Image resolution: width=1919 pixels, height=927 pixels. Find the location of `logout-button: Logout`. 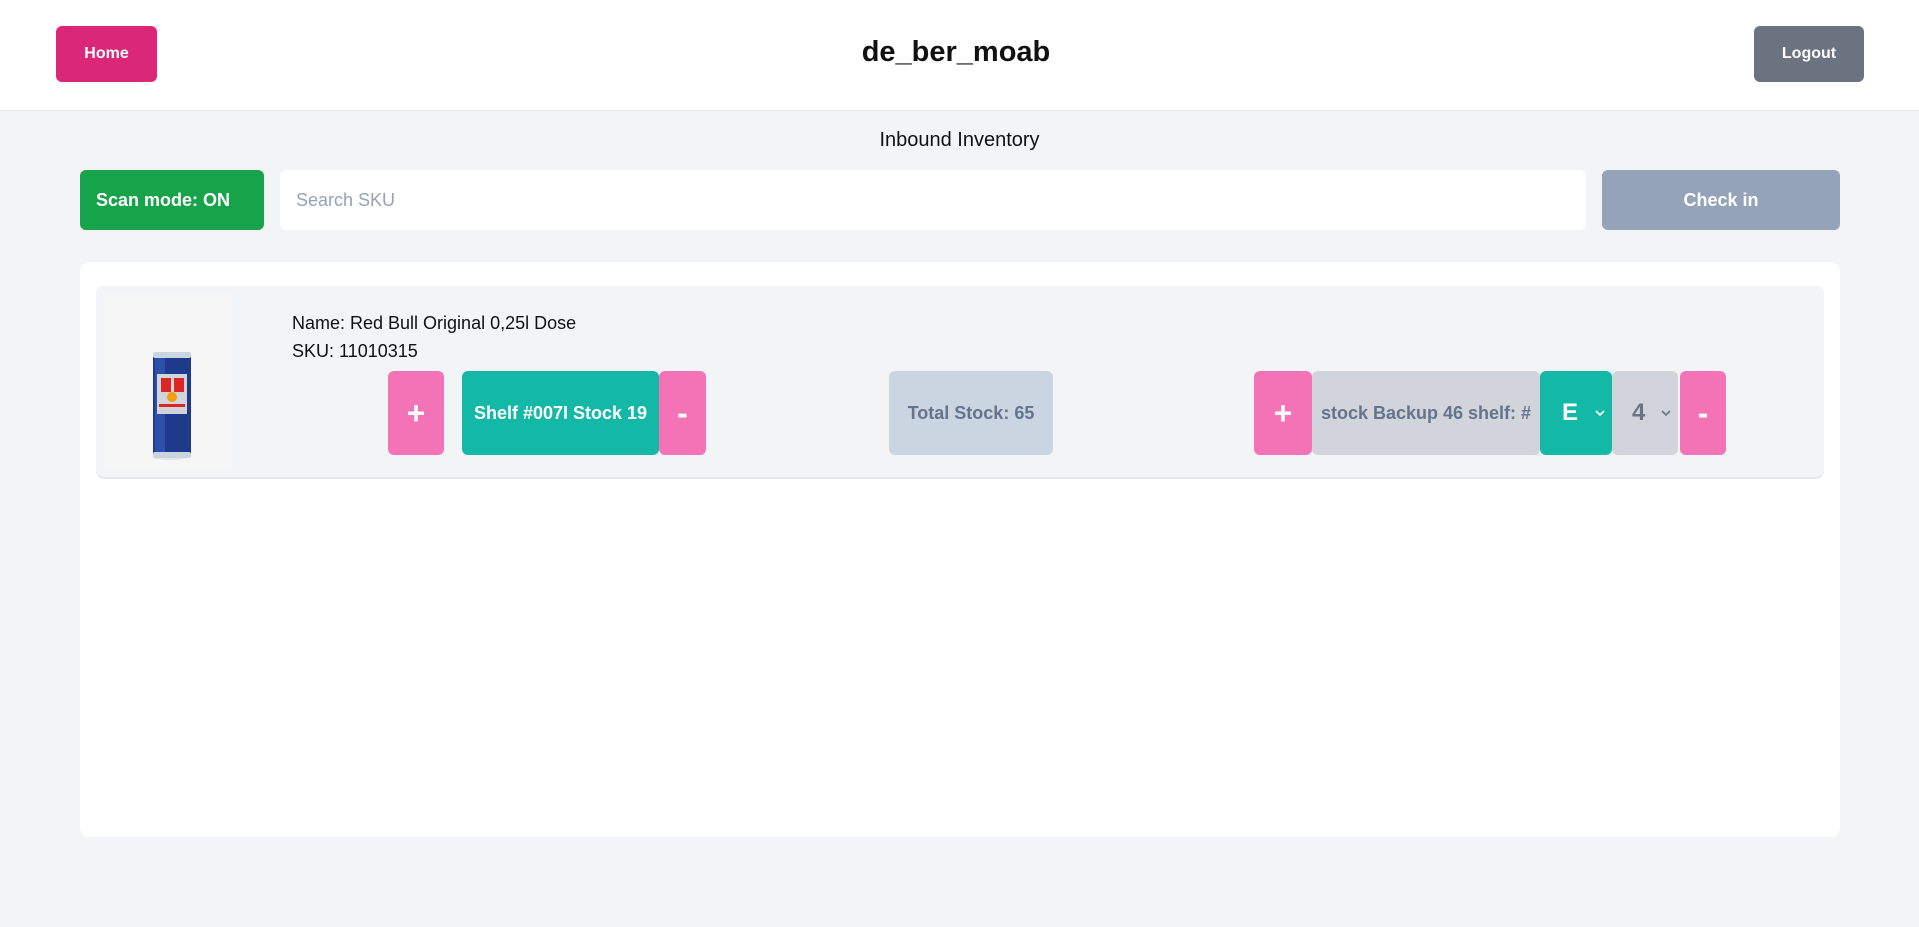

logout-button: Logout is located at coordinates (1809, 54).